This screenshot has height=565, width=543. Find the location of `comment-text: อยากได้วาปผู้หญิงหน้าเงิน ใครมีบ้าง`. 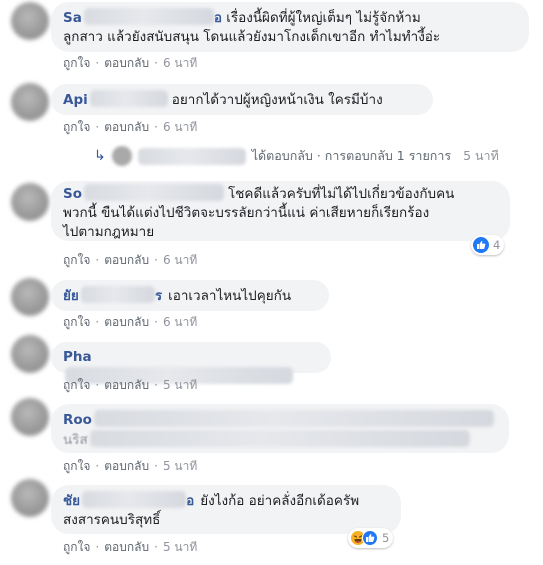

comment-text: อยากได้วาปผู้หญิงหน้าเงิน ใครมีบ้าง is located at coordinates (277, 100).